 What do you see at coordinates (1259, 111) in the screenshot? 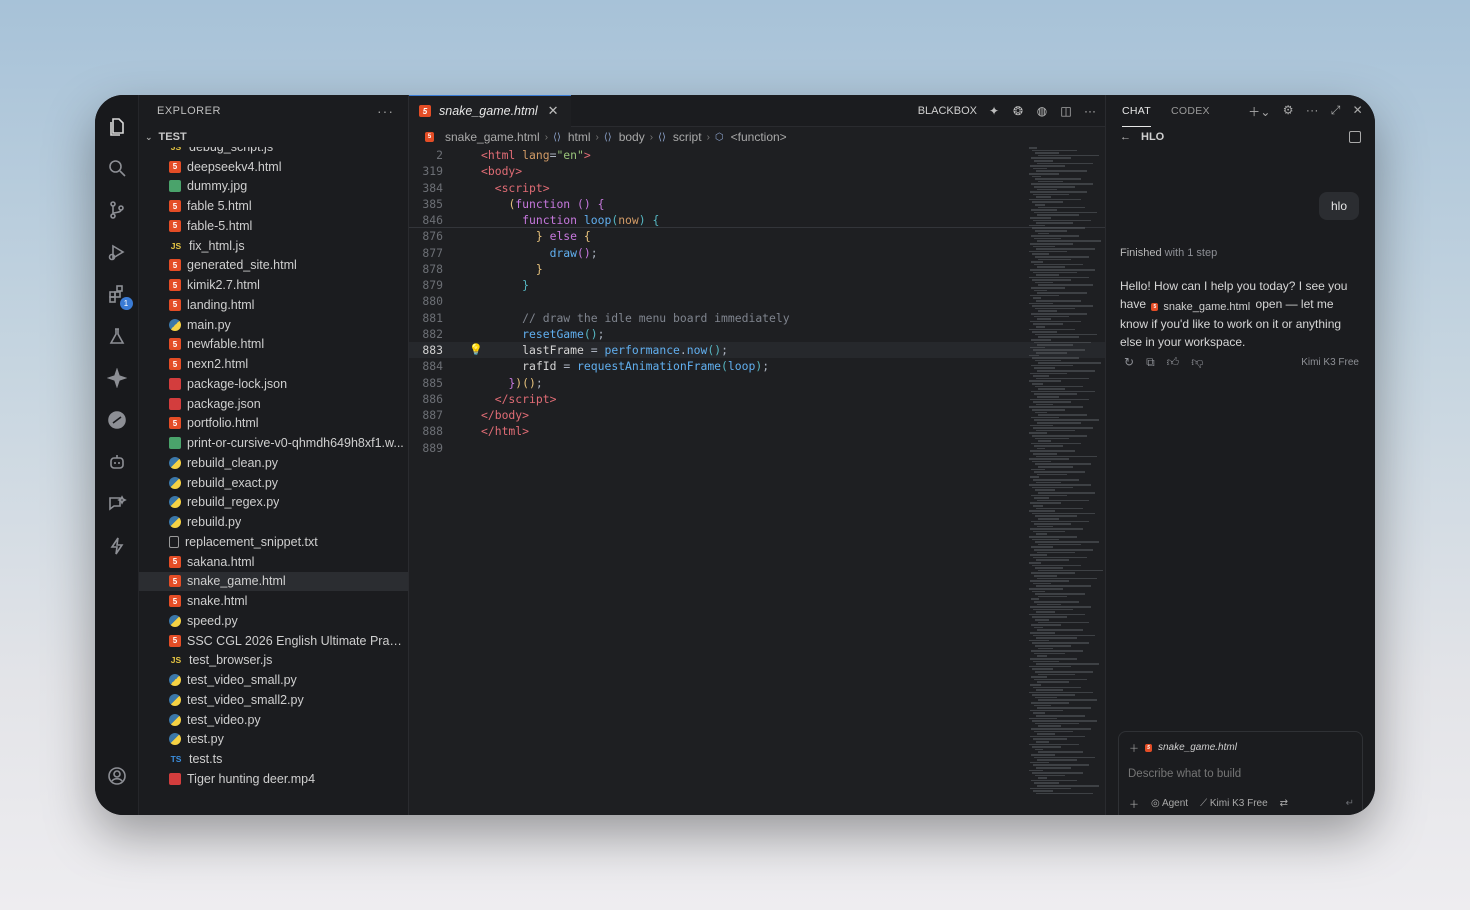
I see `new-chat-icon: ＋⌄` at bounding box center [1259, 111].